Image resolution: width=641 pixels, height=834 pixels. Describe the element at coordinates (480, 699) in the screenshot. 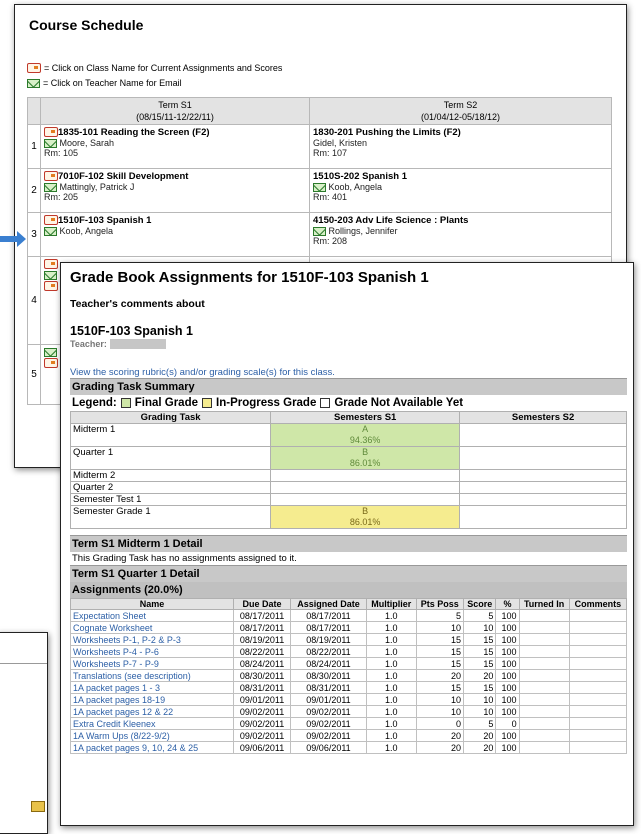

I see `score: 10` at that location.